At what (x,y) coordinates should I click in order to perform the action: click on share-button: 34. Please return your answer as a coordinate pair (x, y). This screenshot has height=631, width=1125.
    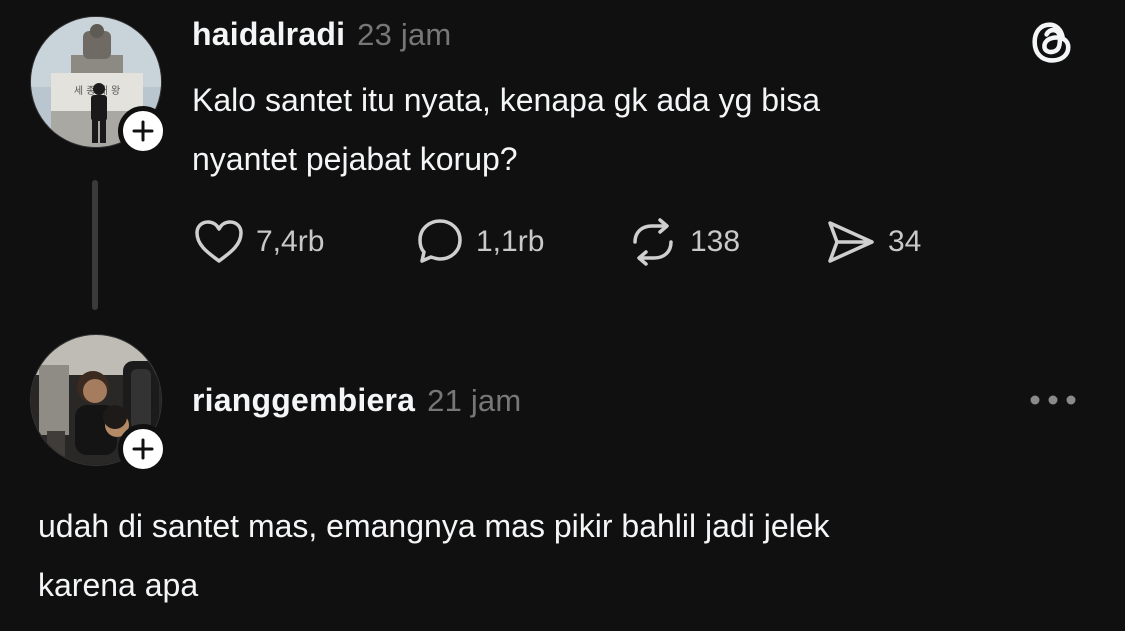
    Looking at the image, I should click on (871, 242).